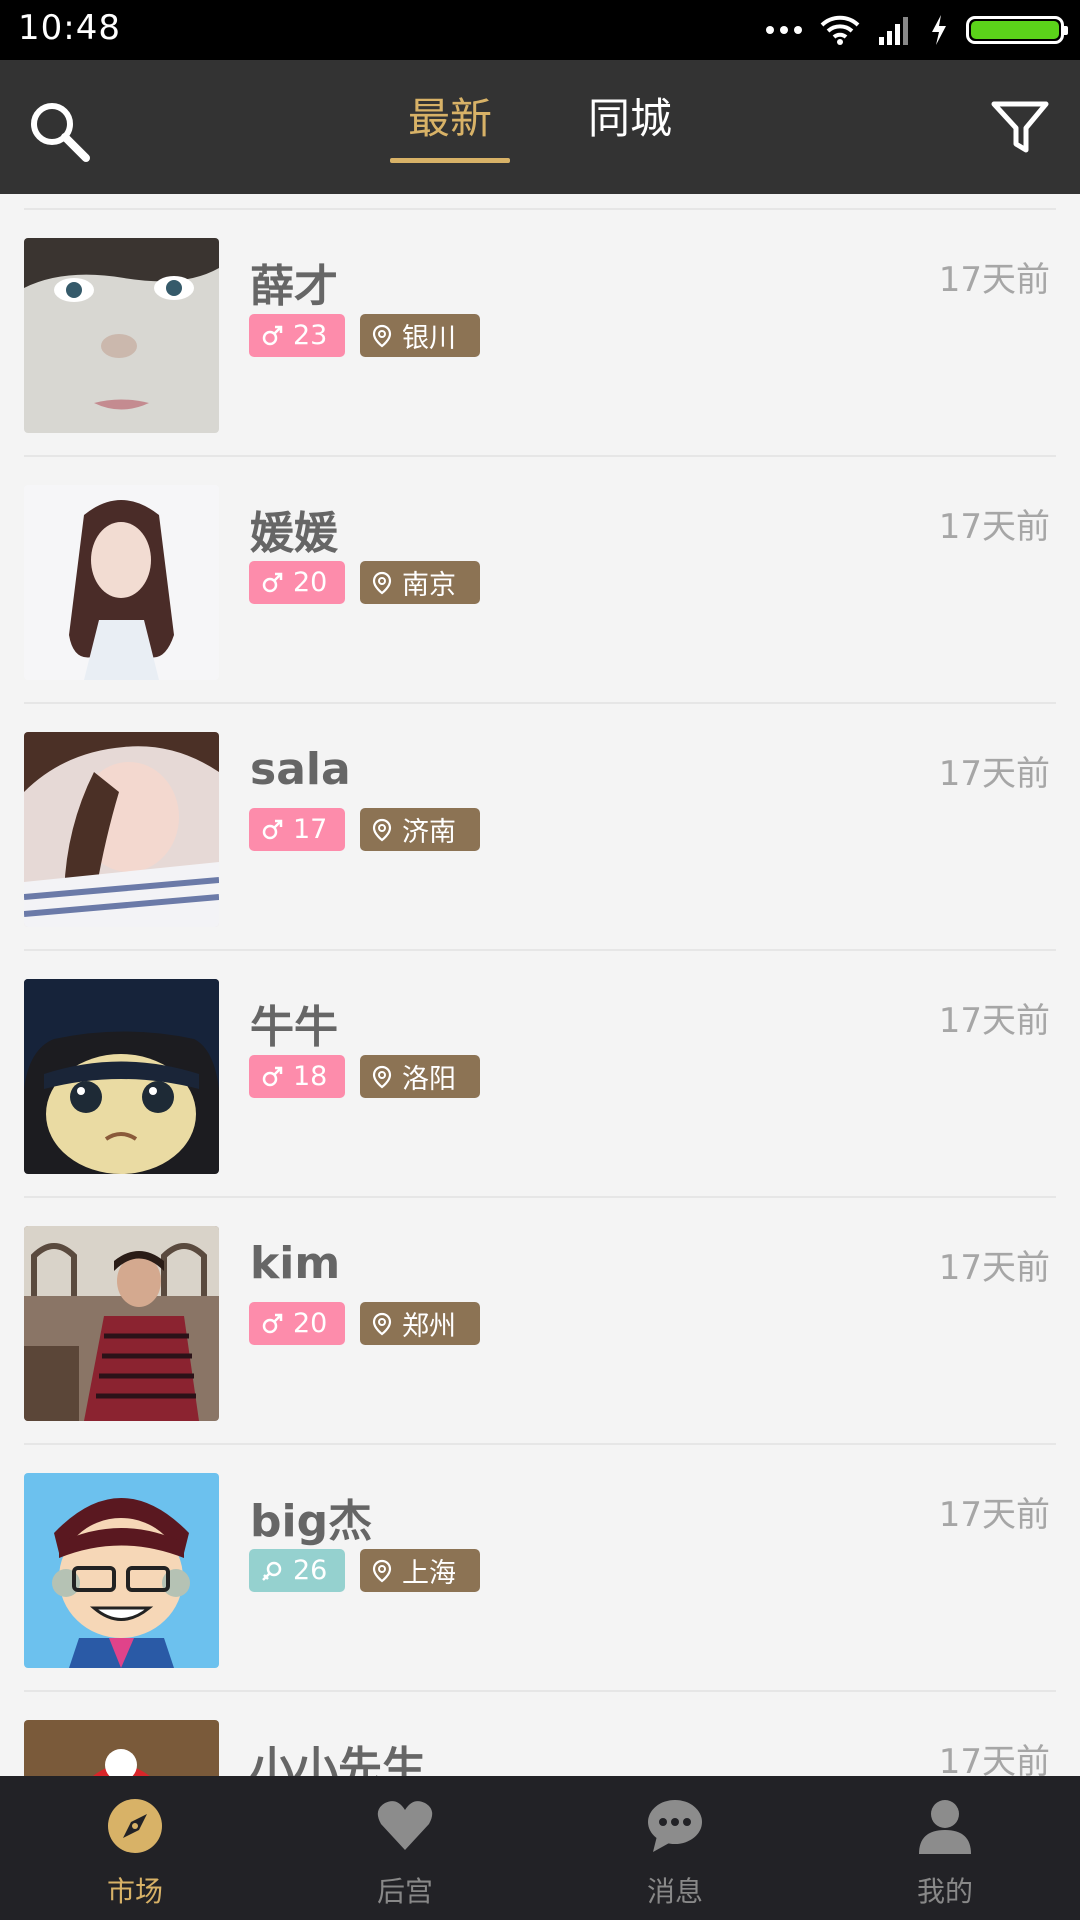 The height and width of the screenshot is (1920, 1080). I want to click on status-icons, so click(917, 30).